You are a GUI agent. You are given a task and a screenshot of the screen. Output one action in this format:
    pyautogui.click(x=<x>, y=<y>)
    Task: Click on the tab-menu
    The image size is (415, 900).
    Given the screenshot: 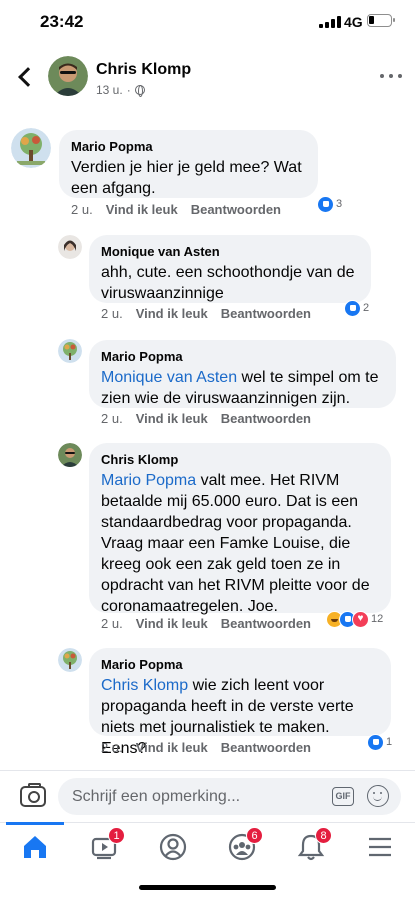 What is the action you would take?
    pyautogui.click(x=380, y=847)
    